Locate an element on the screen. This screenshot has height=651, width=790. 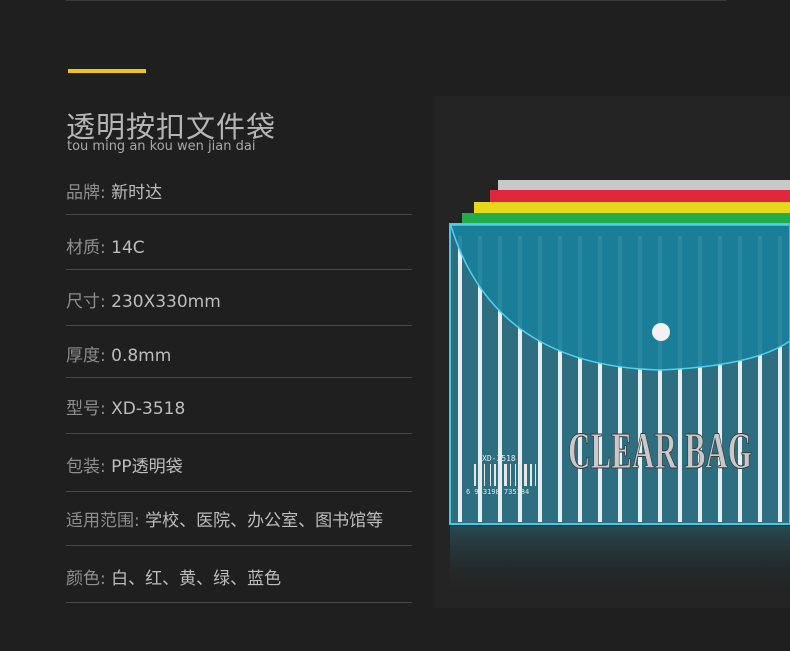
spec-label: 品牌 is located at coordinates (83, 193).